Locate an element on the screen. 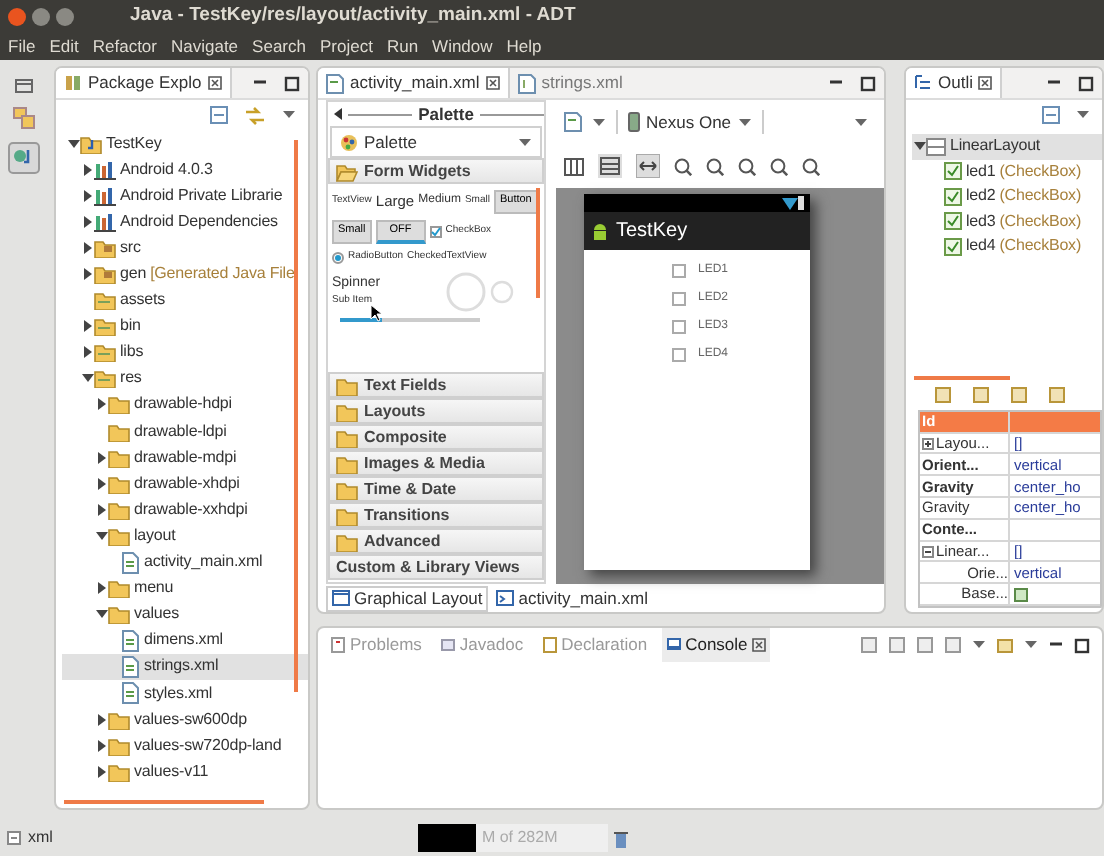  java-package-icon is located at coordinates (24, 158).